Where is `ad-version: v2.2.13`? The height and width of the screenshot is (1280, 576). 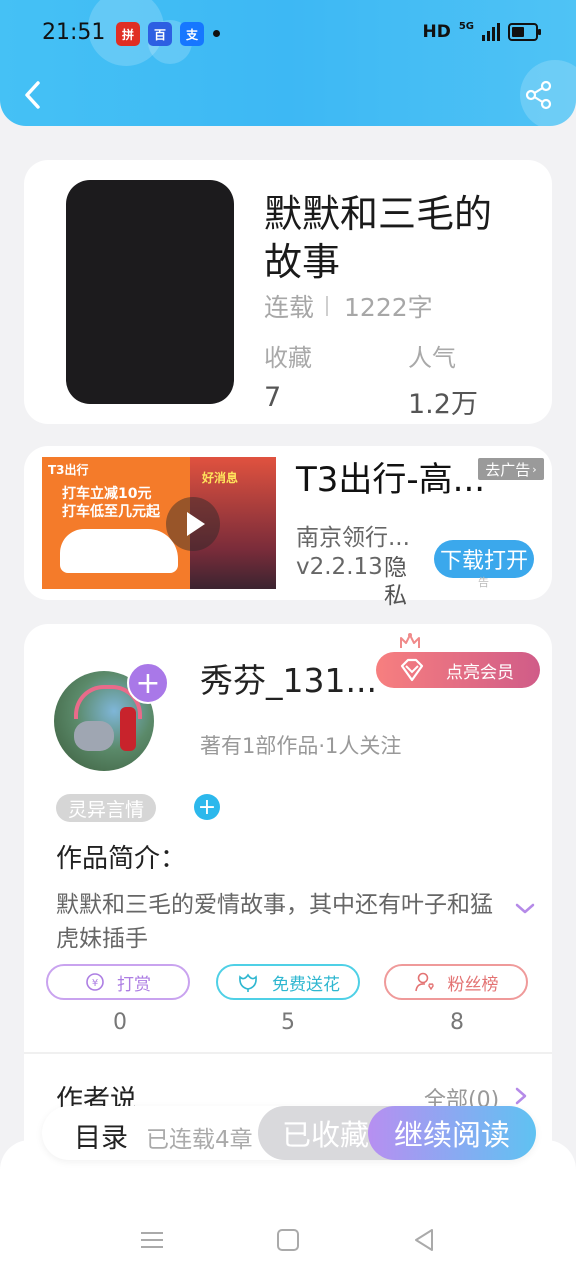
ad-version: v2.2.13 is located at coordinates (339, 567).